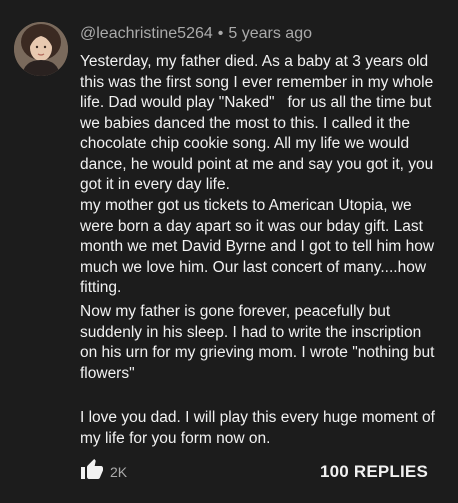 The image size is (458, 503). Describe the element at coordinates (92, 471) in the screenshot. I see `thumbs-up-icon` at that location.